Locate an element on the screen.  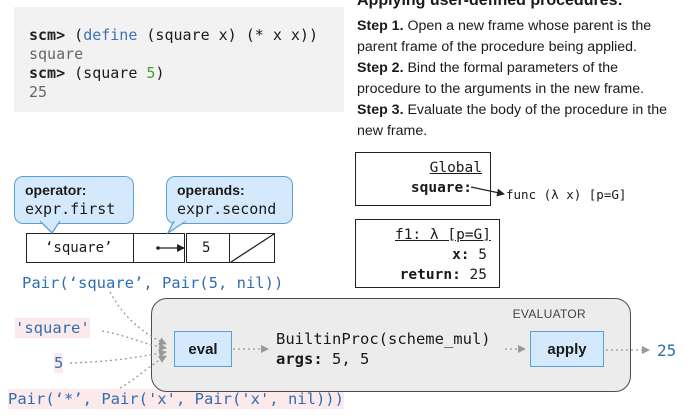
global-binding-arrow is located at coordinates (487, 191).